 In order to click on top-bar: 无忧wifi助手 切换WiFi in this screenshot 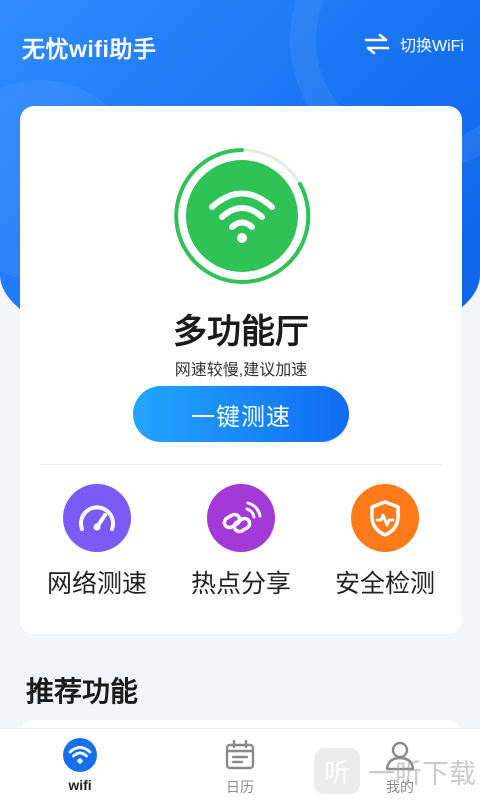, I will do `click(240, 46)`.